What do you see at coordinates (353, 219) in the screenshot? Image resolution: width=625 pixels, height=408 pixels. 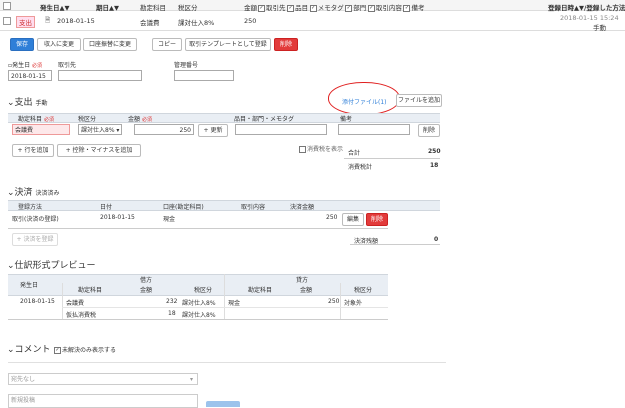 I see `settle-edit-button: 編集` at bounding box center [353, 219].